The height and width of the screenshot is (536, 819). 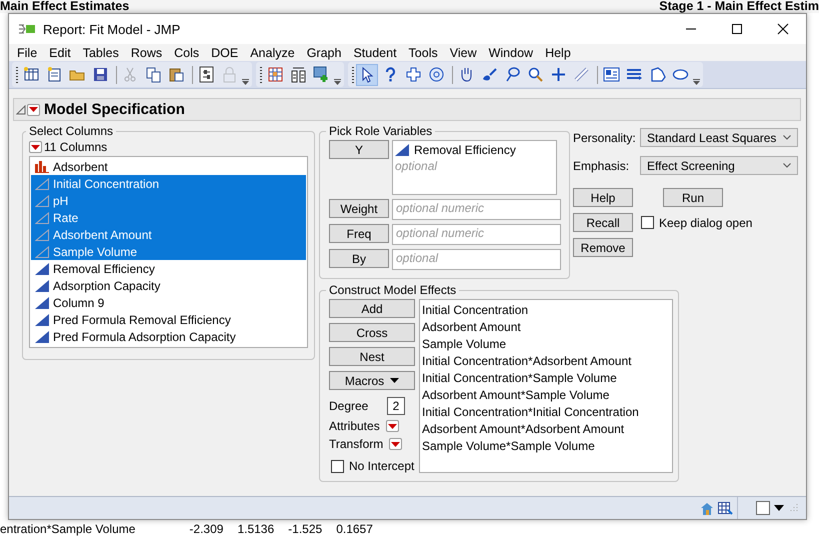 I want to click on menu-button: Macros, so click(x=372, y=380).